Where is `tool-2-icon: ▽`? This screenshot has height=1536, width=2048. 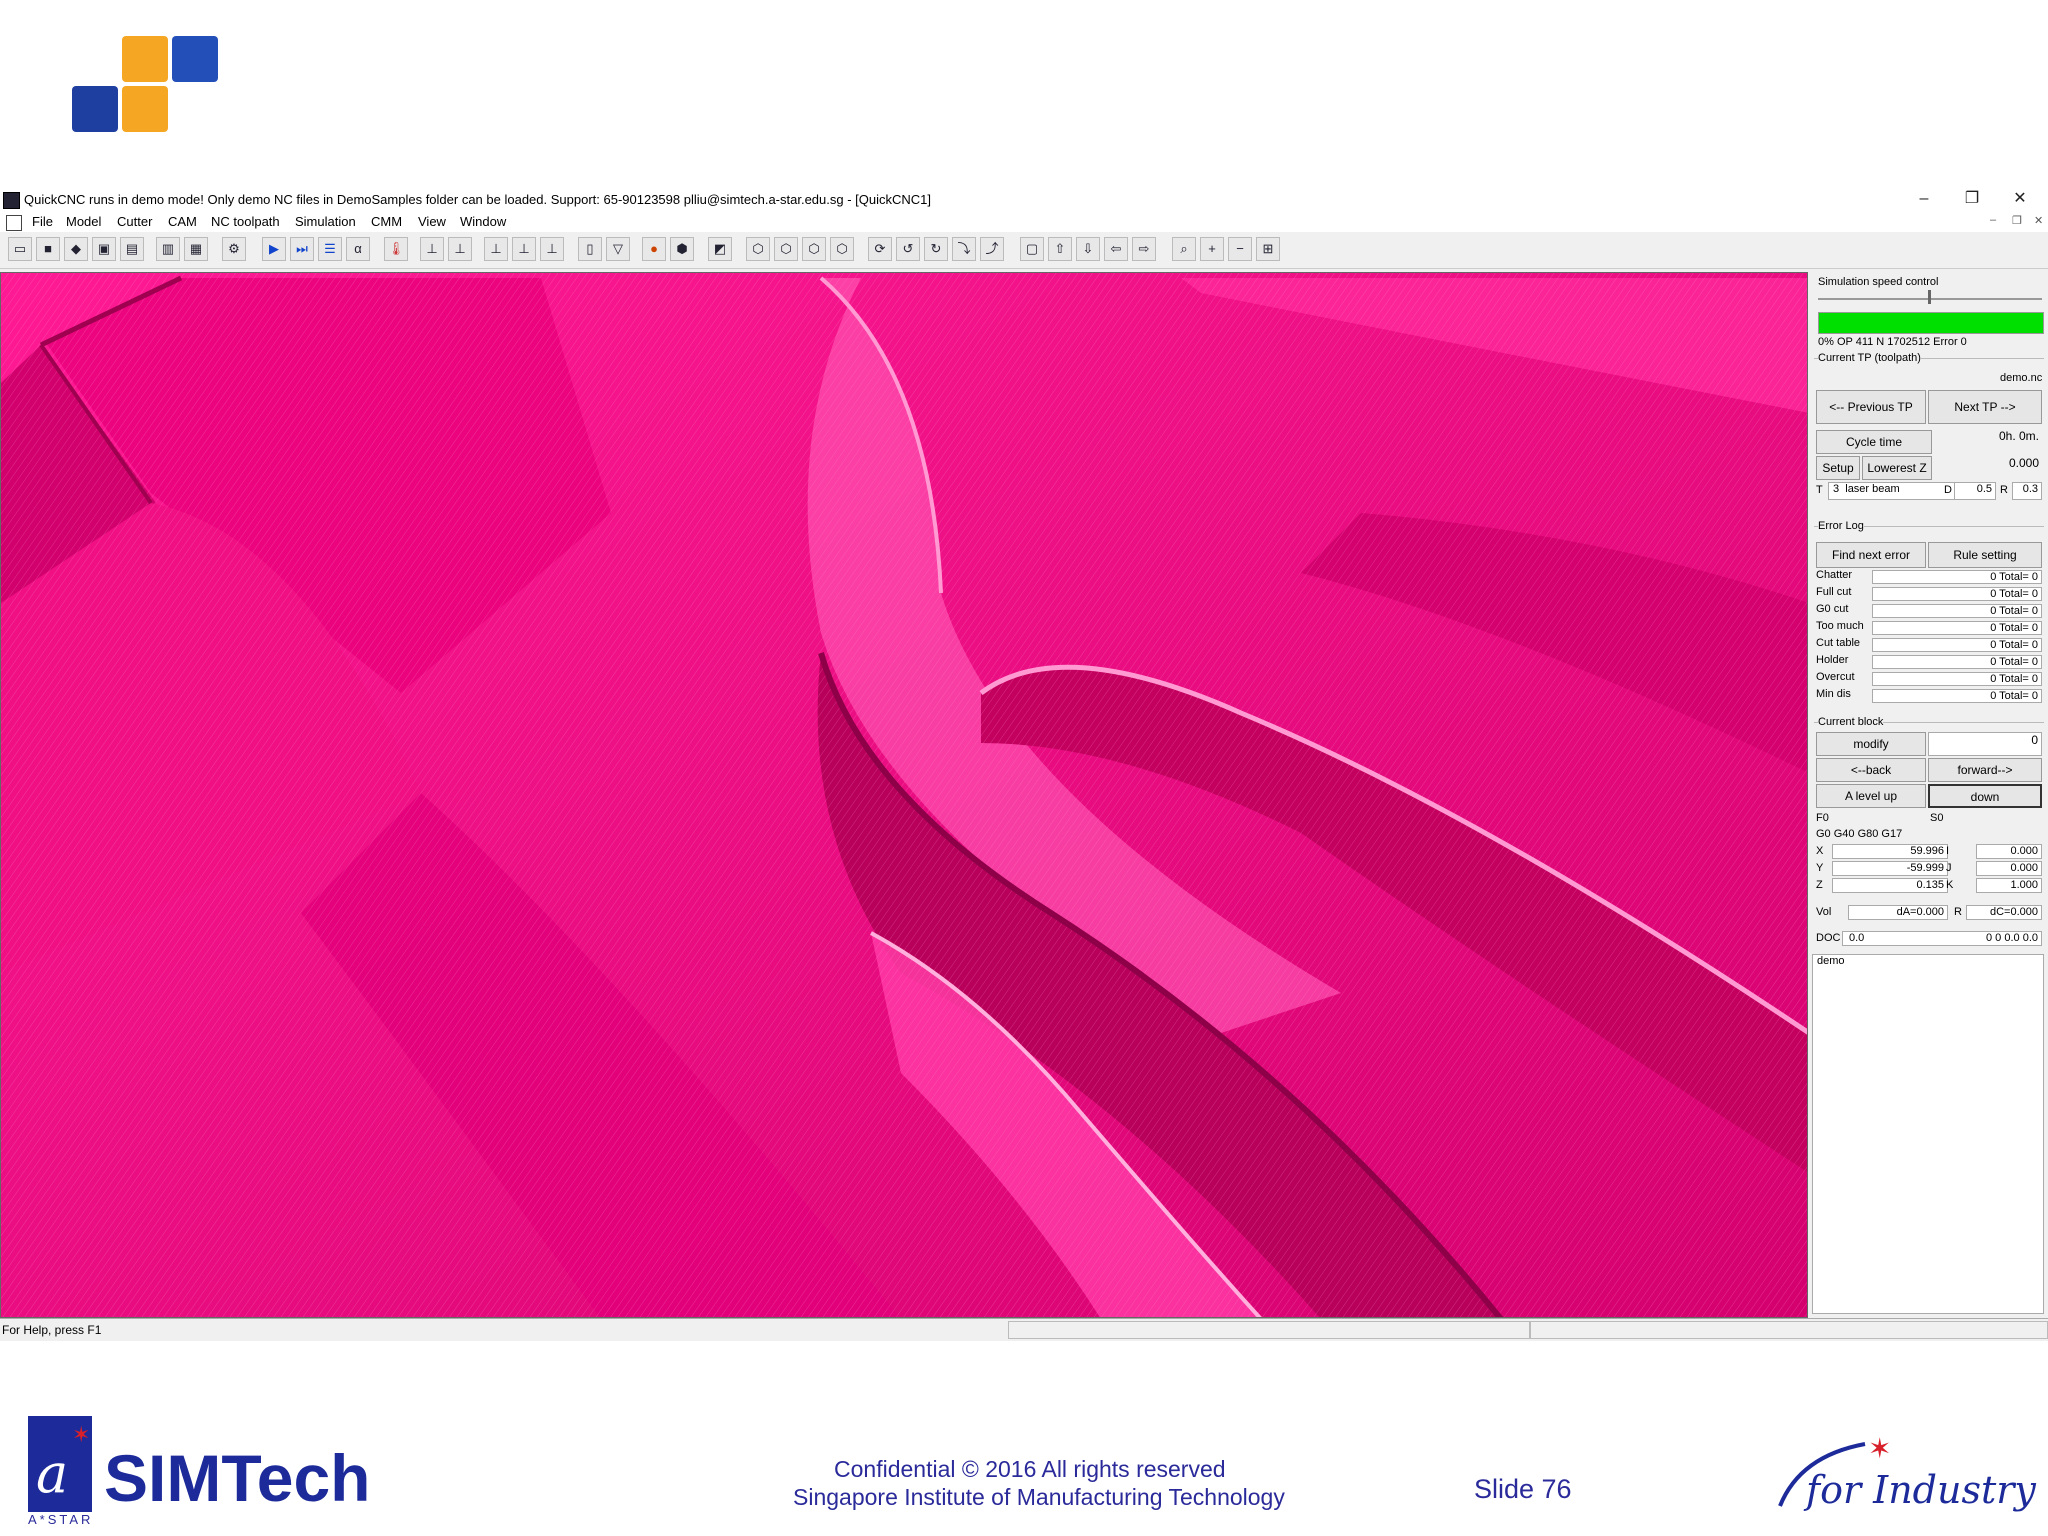
tool-2-icon: ▽ is located at coordinates (618, 249).